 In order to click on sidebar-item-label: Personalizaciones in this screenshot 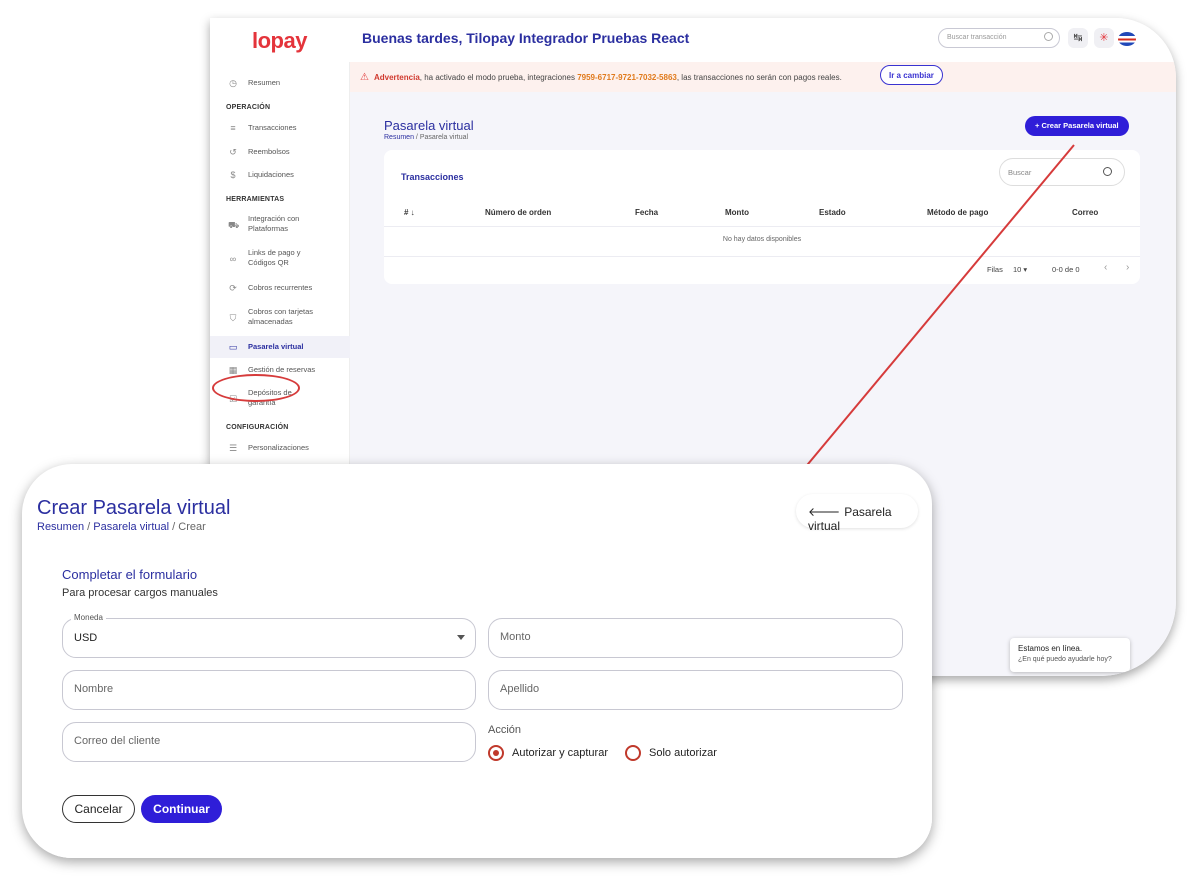, I will do `click(278, 447)`.